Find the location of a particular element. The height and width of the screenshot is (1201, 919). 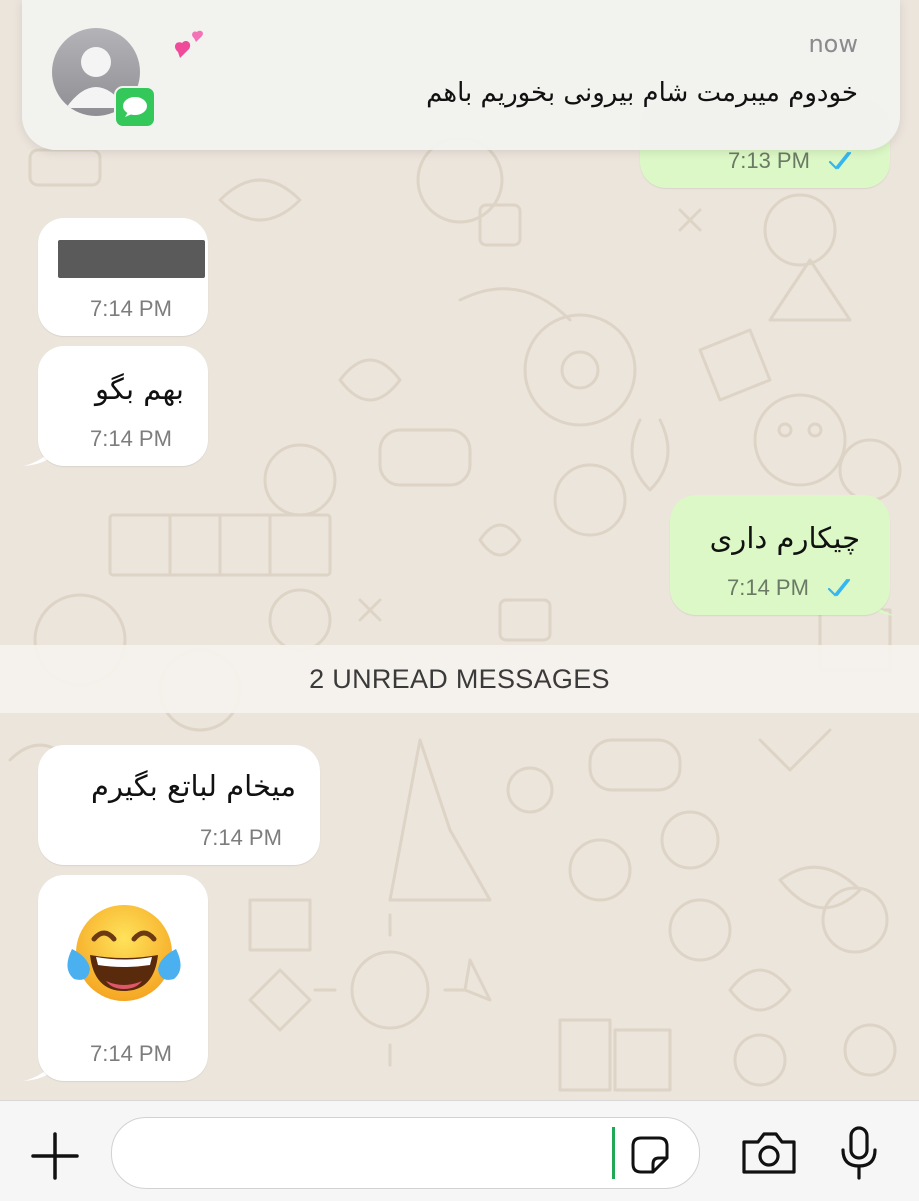

notification-message: خودوم میبرمت شام بیرونی بخوریم باهم is located at coordinates (642, 93).